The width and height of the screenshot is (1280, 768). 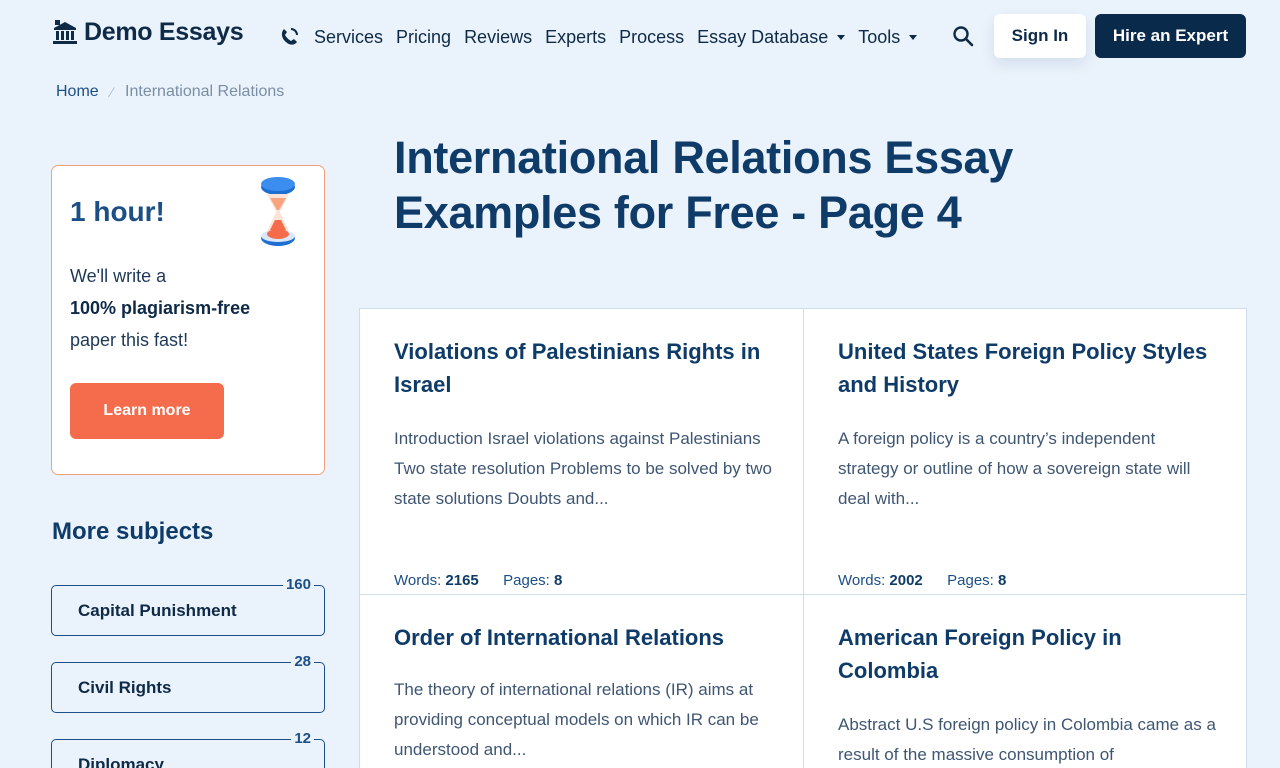 I want to click on subject-civil-rights: Civil Rights 28, so click(x=188, y=683).